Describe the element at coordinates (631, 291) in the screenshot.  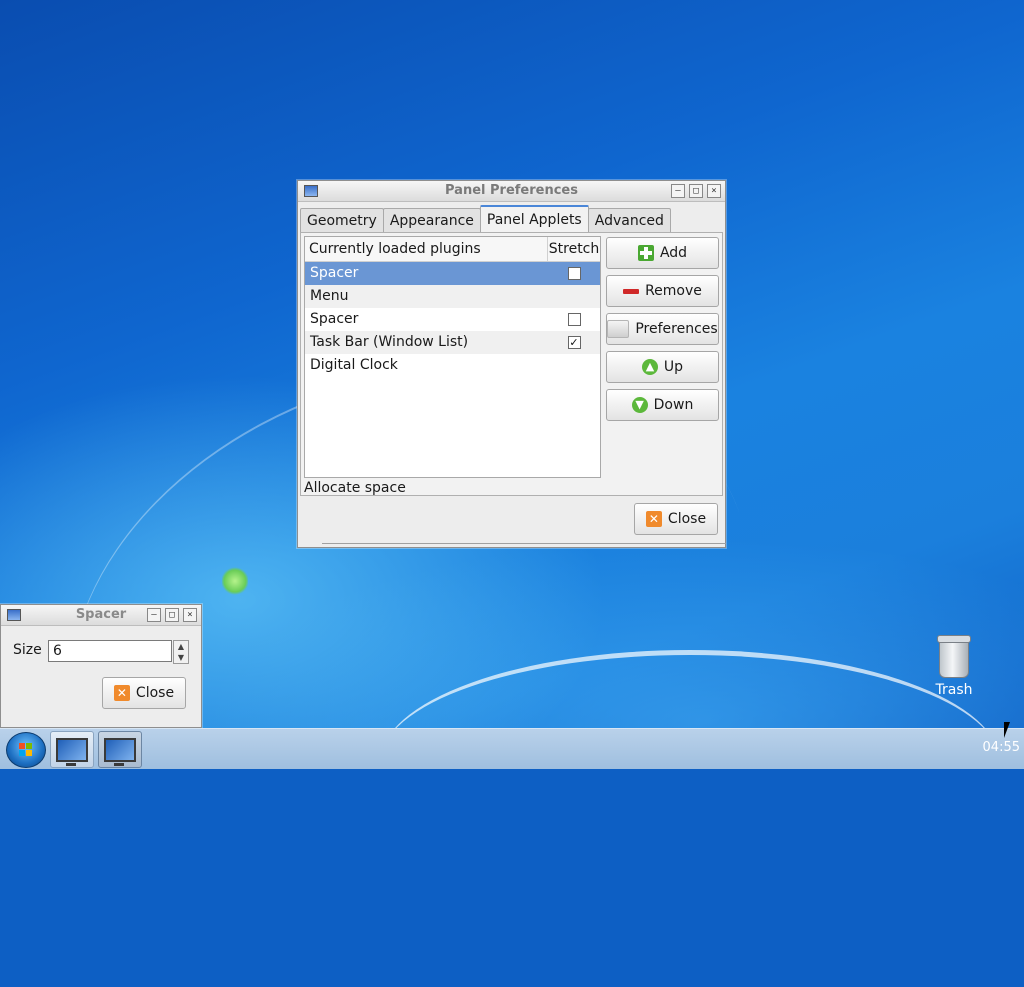
I see `remove-icon` at that location.